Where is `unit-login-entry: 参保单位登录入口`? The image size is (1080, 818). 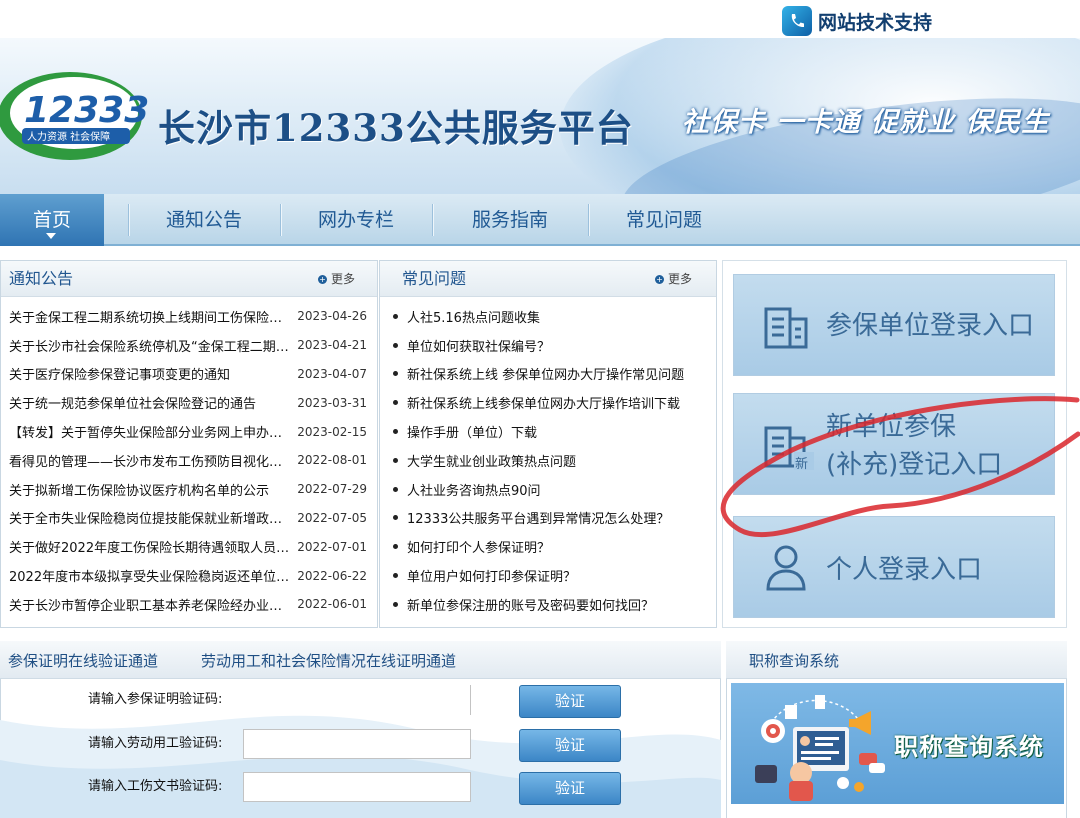 unit-login-entry: 参保单位登录入口 is located at coordinates (894, 325).